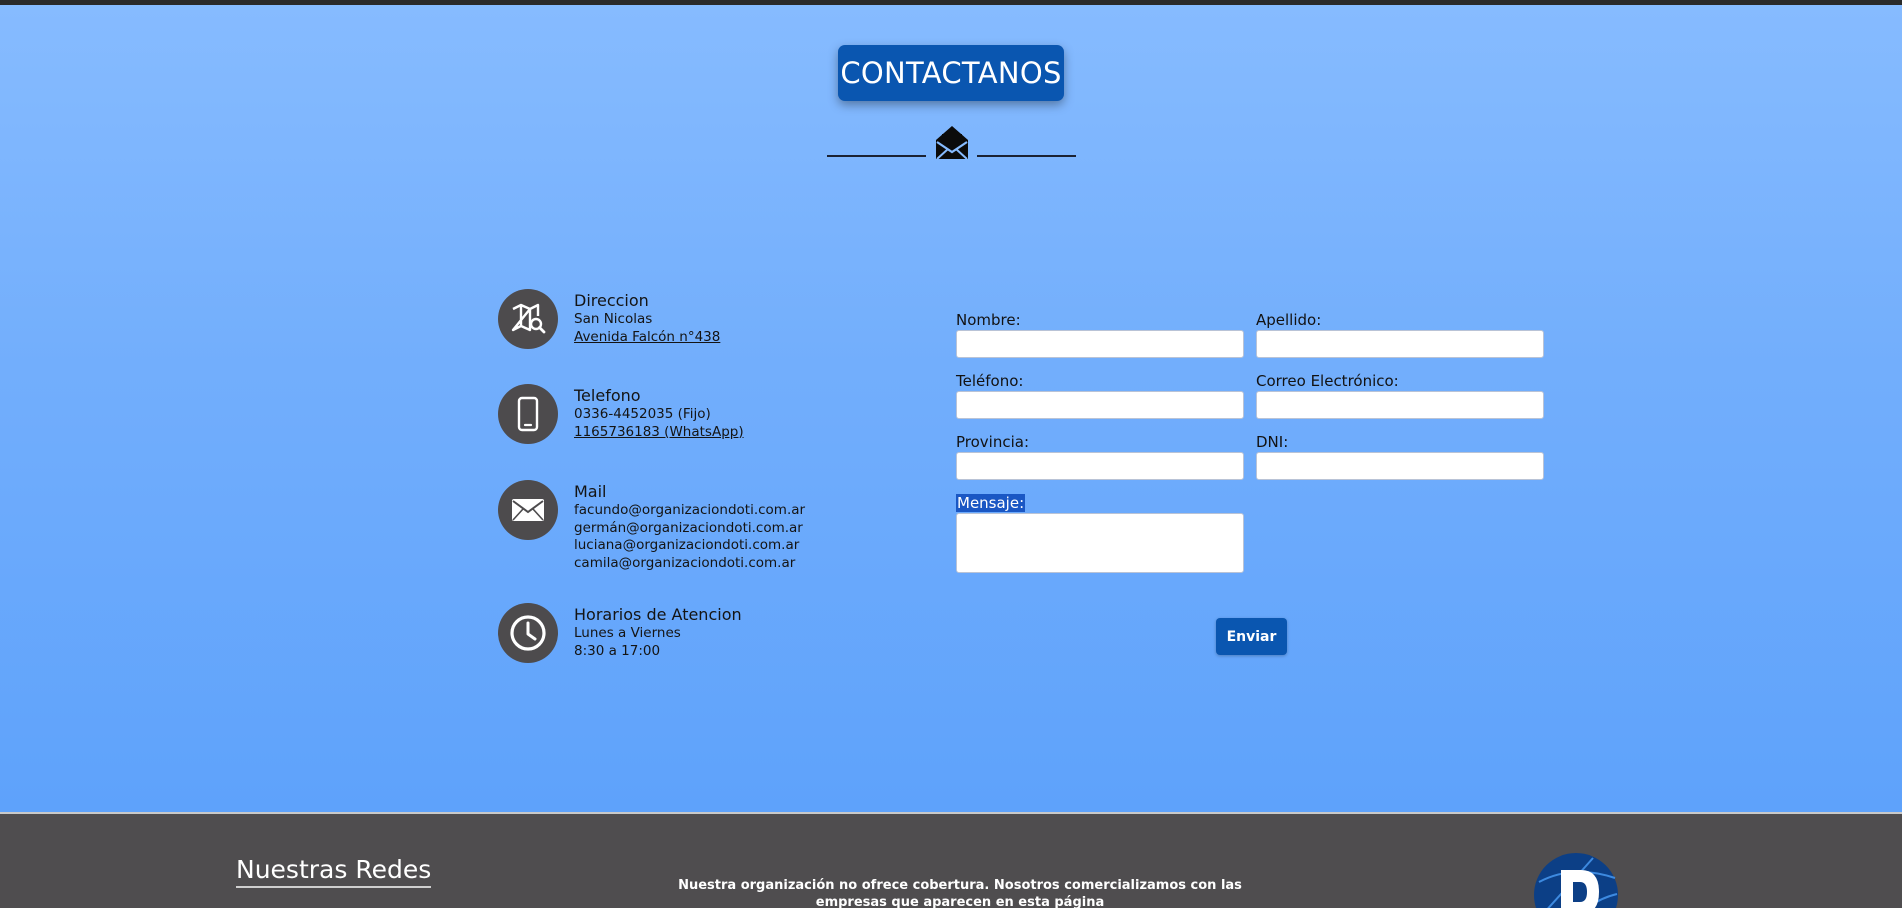 This screenshot has width=1902, height=908. Describe the element at coordinates (617, 650) in the screenshot. I see `hours-time: 8:30 a 17:00` at that location.